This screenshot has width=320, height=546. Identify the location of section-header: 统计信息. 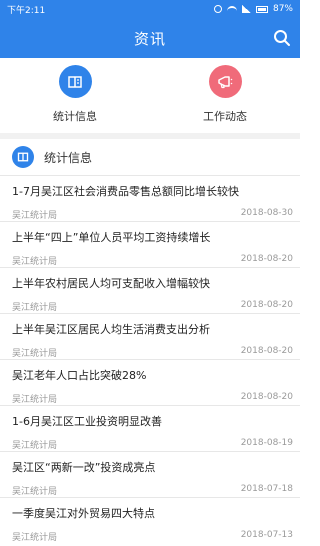
(150, 157).